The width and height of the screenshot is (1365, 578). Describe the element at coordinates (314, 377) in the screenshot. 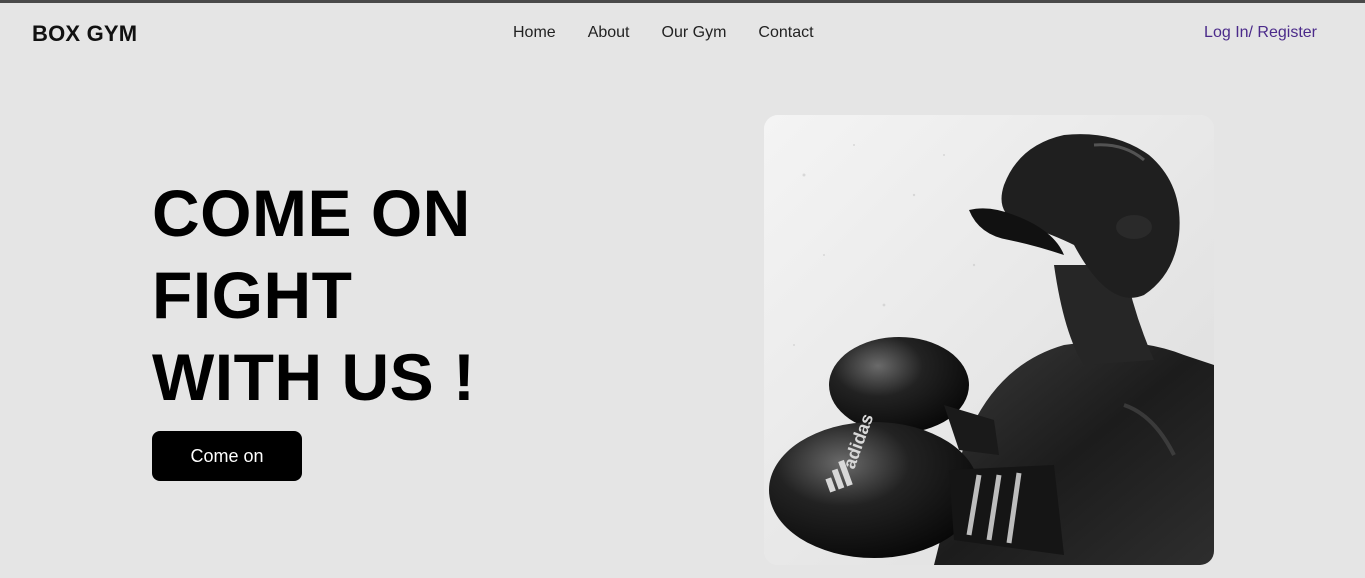

I see `hero-title-line-3: WITH US !` at that location.